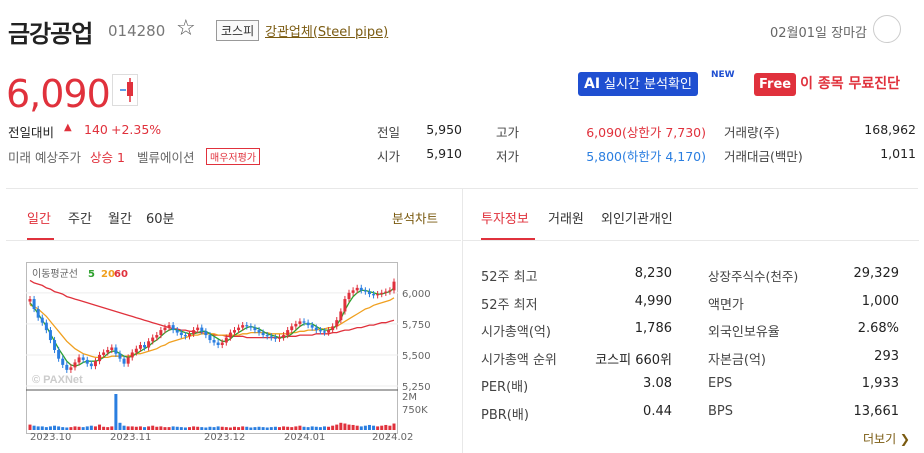  Describe the element at coordinates (763, 156) in the screenshot. I see `quote-label: 거래대금(백만)` at that location.